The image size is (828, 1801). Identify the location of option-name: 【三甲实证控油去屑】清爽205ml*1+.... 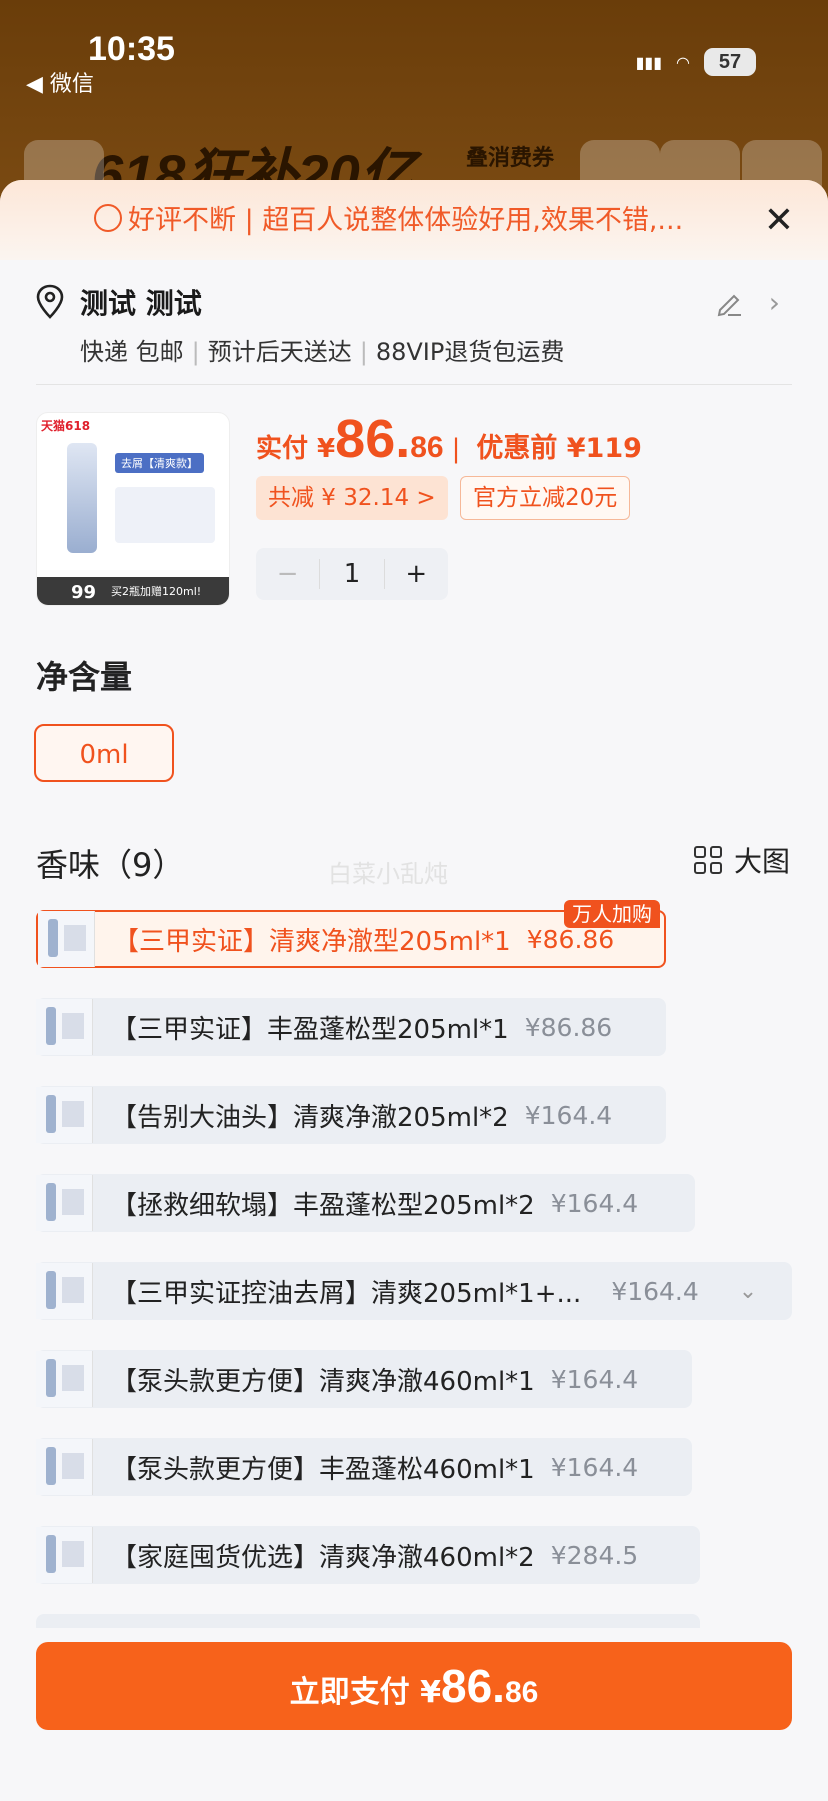
(346, 1293).